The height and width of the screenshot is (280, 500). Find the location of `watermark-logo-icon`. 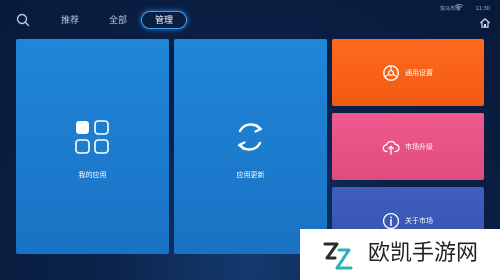

watermark-logo-icon is located at coordinates (338, 256).